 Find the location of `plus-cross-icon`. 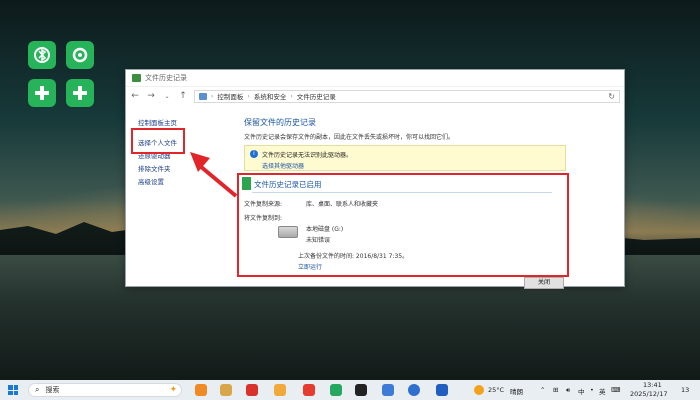

plus-cross-icon is located at coordinates (80, 93).